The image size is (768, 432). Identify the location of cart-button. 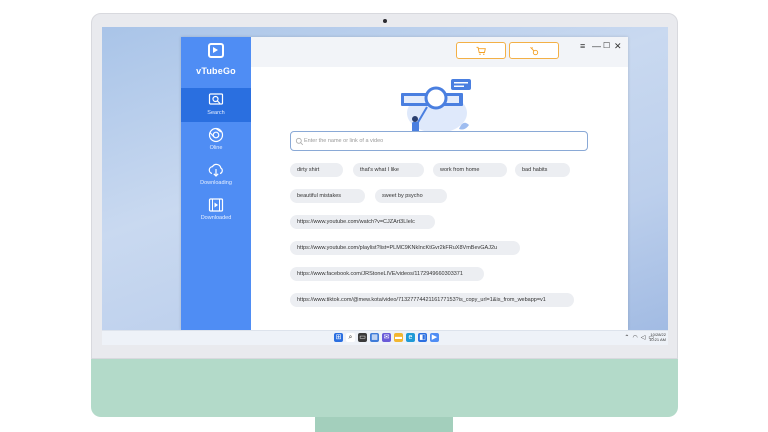
(481, 50).